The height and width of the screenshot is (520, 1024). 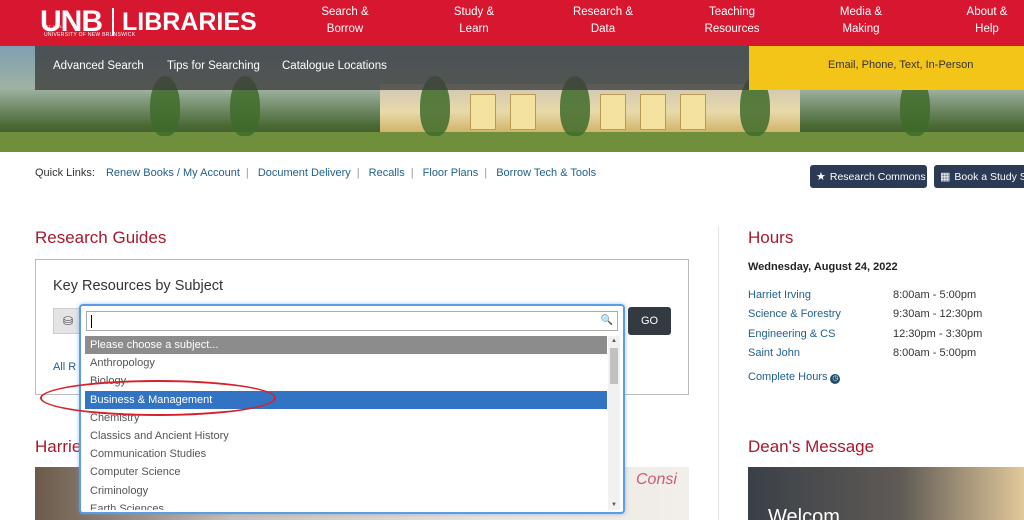 What do you see at coordinates (989, 176) in the screenshot?
I see `book-study-label: Book a Study Sp` at bounding box center [989, 176].